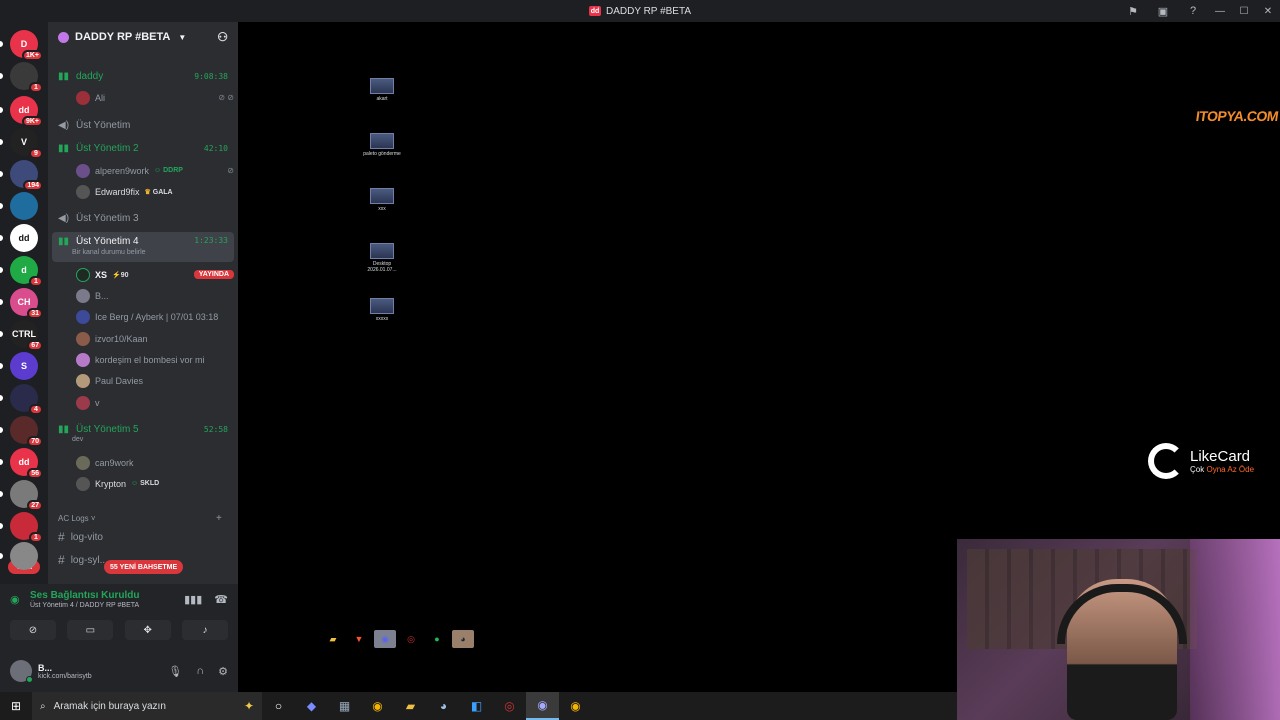  What do you see at coordinates (109, 252) in the screenshot?
I see `channel-status: Bir kanal durumu belirle` at bounding box center [109, 252].